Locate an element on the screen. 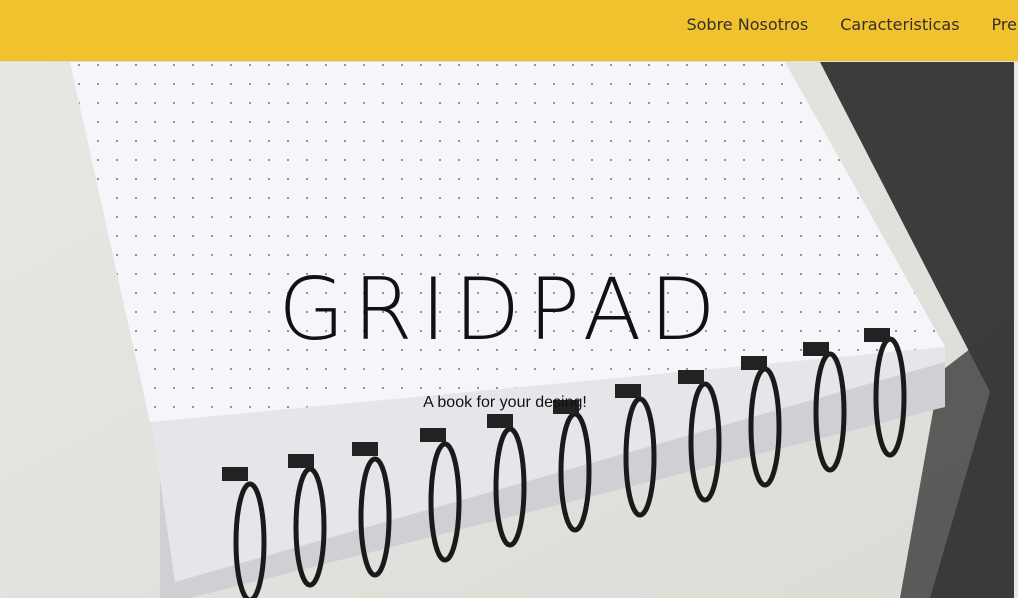  page-scrollbar is located at coordinates (1016, 330).